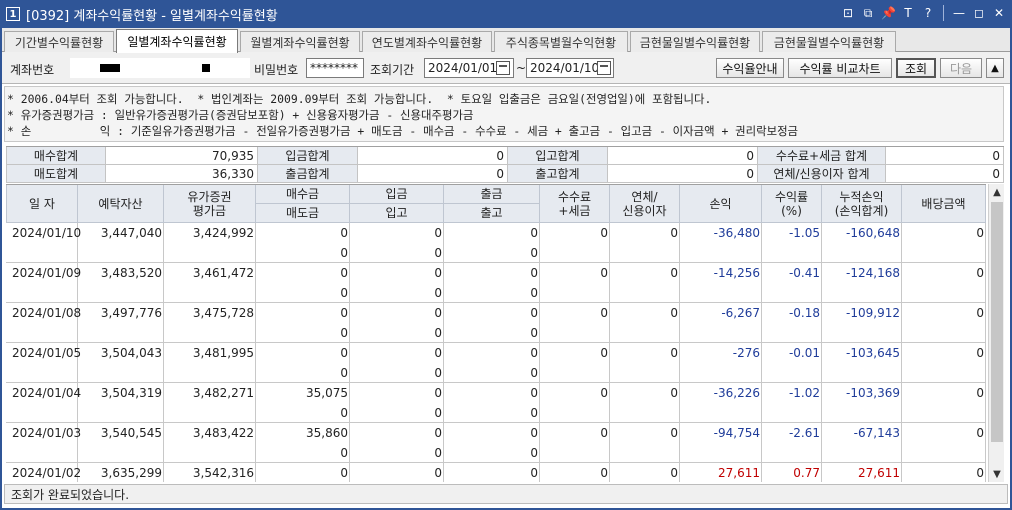 This screenshot has width=1012, height=510. I want to click on col-header-cumulative-pnl: 누적손익 (손익합계), so click(862, 204).